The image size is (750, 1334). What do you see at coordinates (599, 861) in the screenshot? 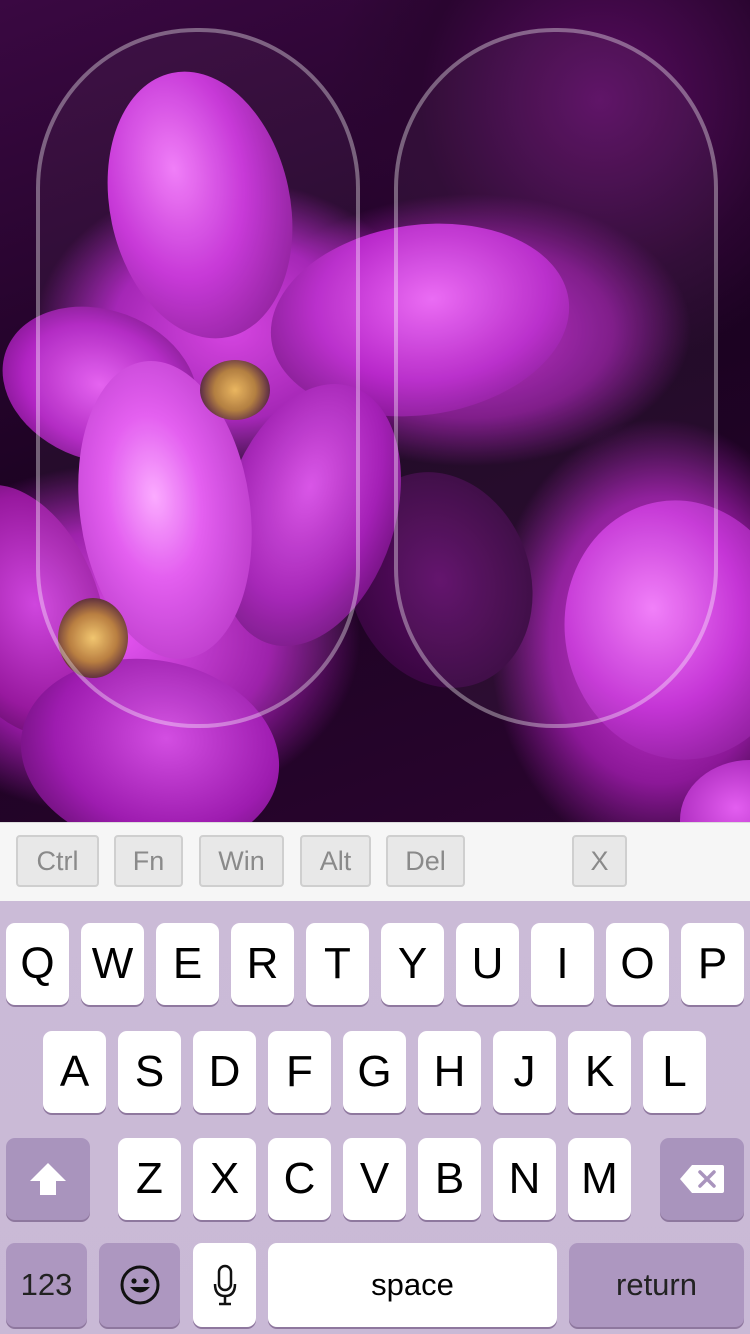
I see `close-button: X` at bounding box center [599, 861].